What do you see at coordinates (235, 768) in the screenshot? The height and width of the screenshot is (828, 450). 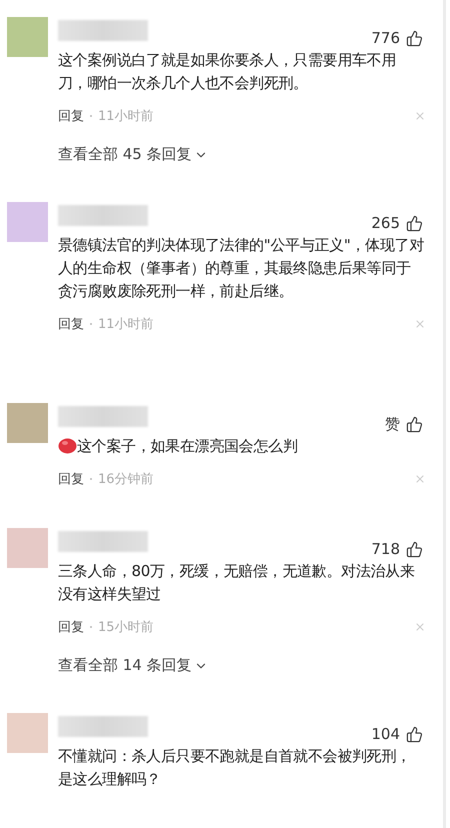 I see `comment-text: 不懂就问：杀人后只要不跑就是自首就不会被判死刑，是这么理解吗？` at bounding box center [235, 768].